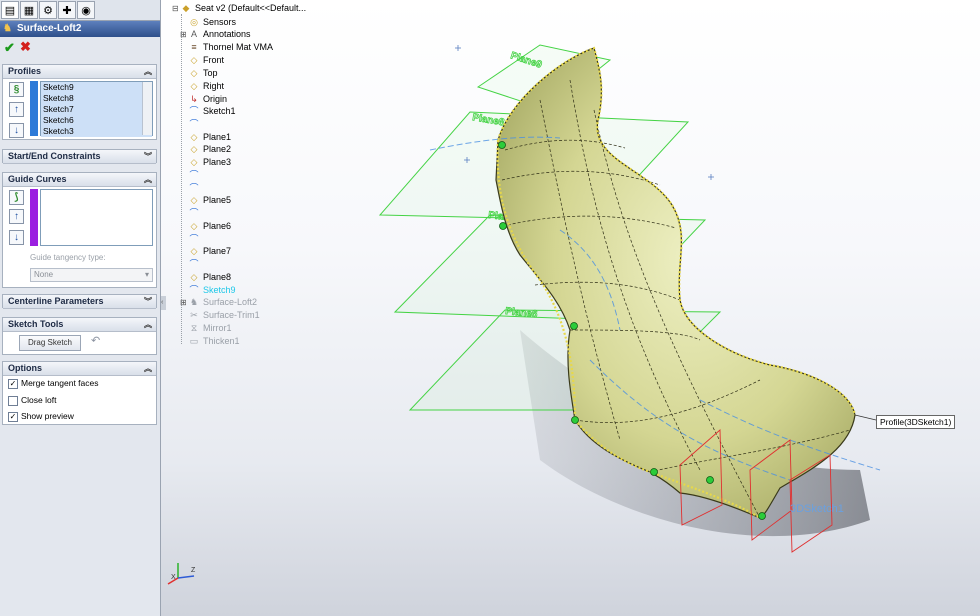  I want to click on tree-item-label: Right, so click(214, 86).